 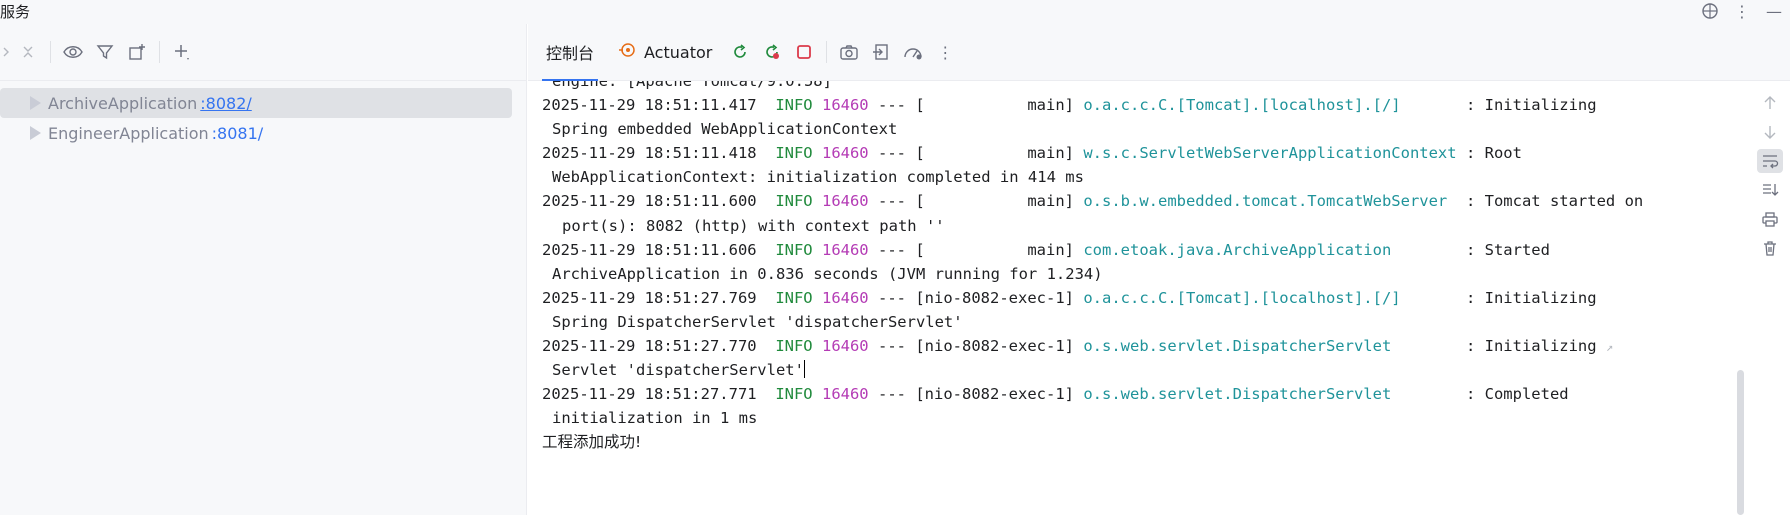 I want to click on expand-icon, so click(x=6, y=52).